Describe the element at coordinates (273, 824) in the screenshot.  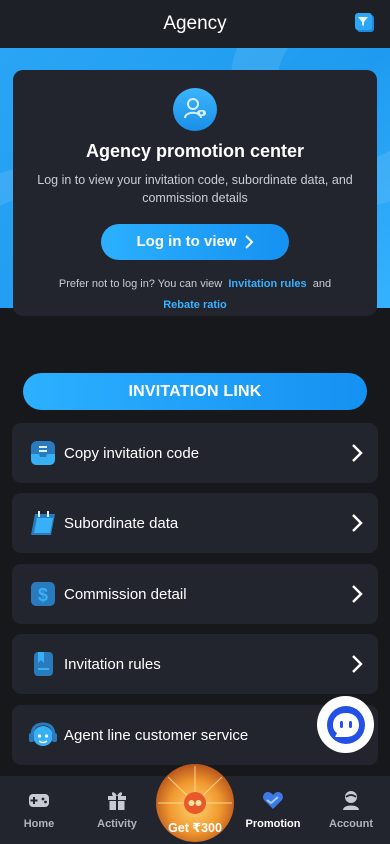
I see `tab-label: Promotion` at that location.